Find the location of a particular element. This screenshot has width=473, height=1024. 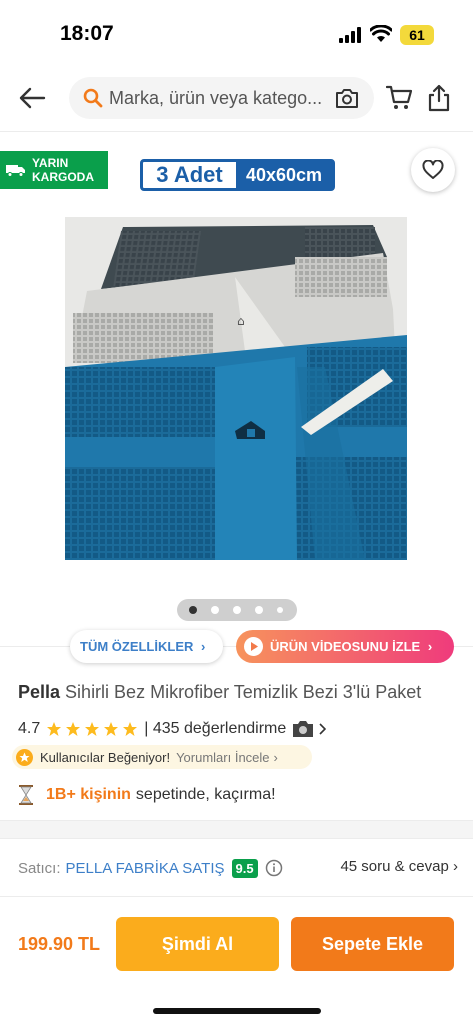

home-indicator is located at coordinates (237, 1011).